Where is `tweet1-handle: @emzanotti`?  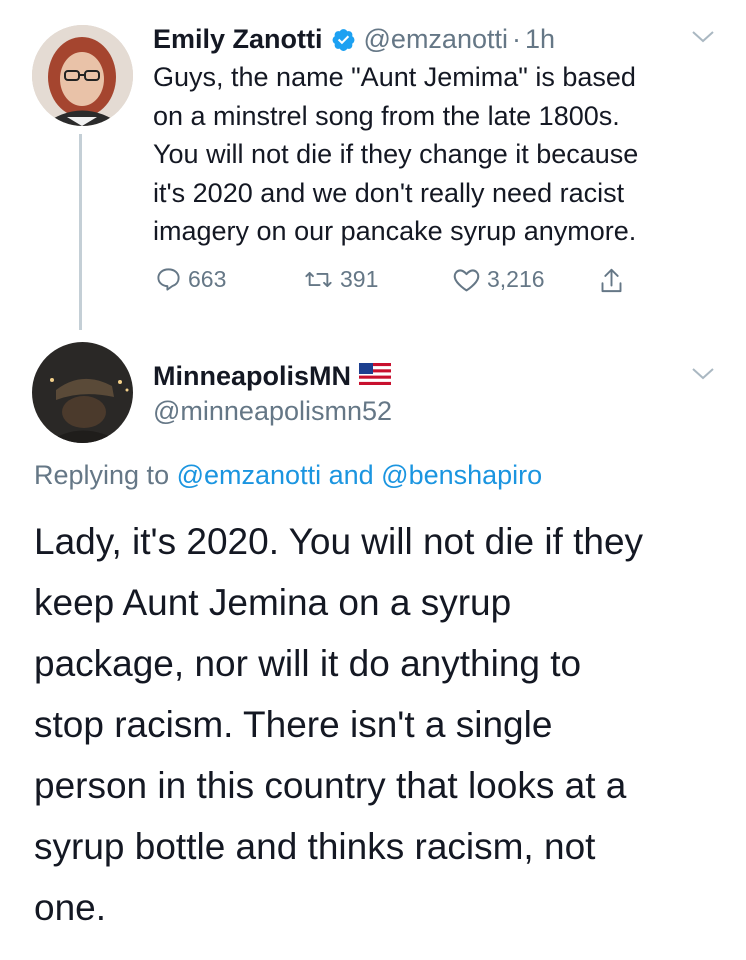 tweet1-handle: @emzanotti is located at coordinates (436, 39).